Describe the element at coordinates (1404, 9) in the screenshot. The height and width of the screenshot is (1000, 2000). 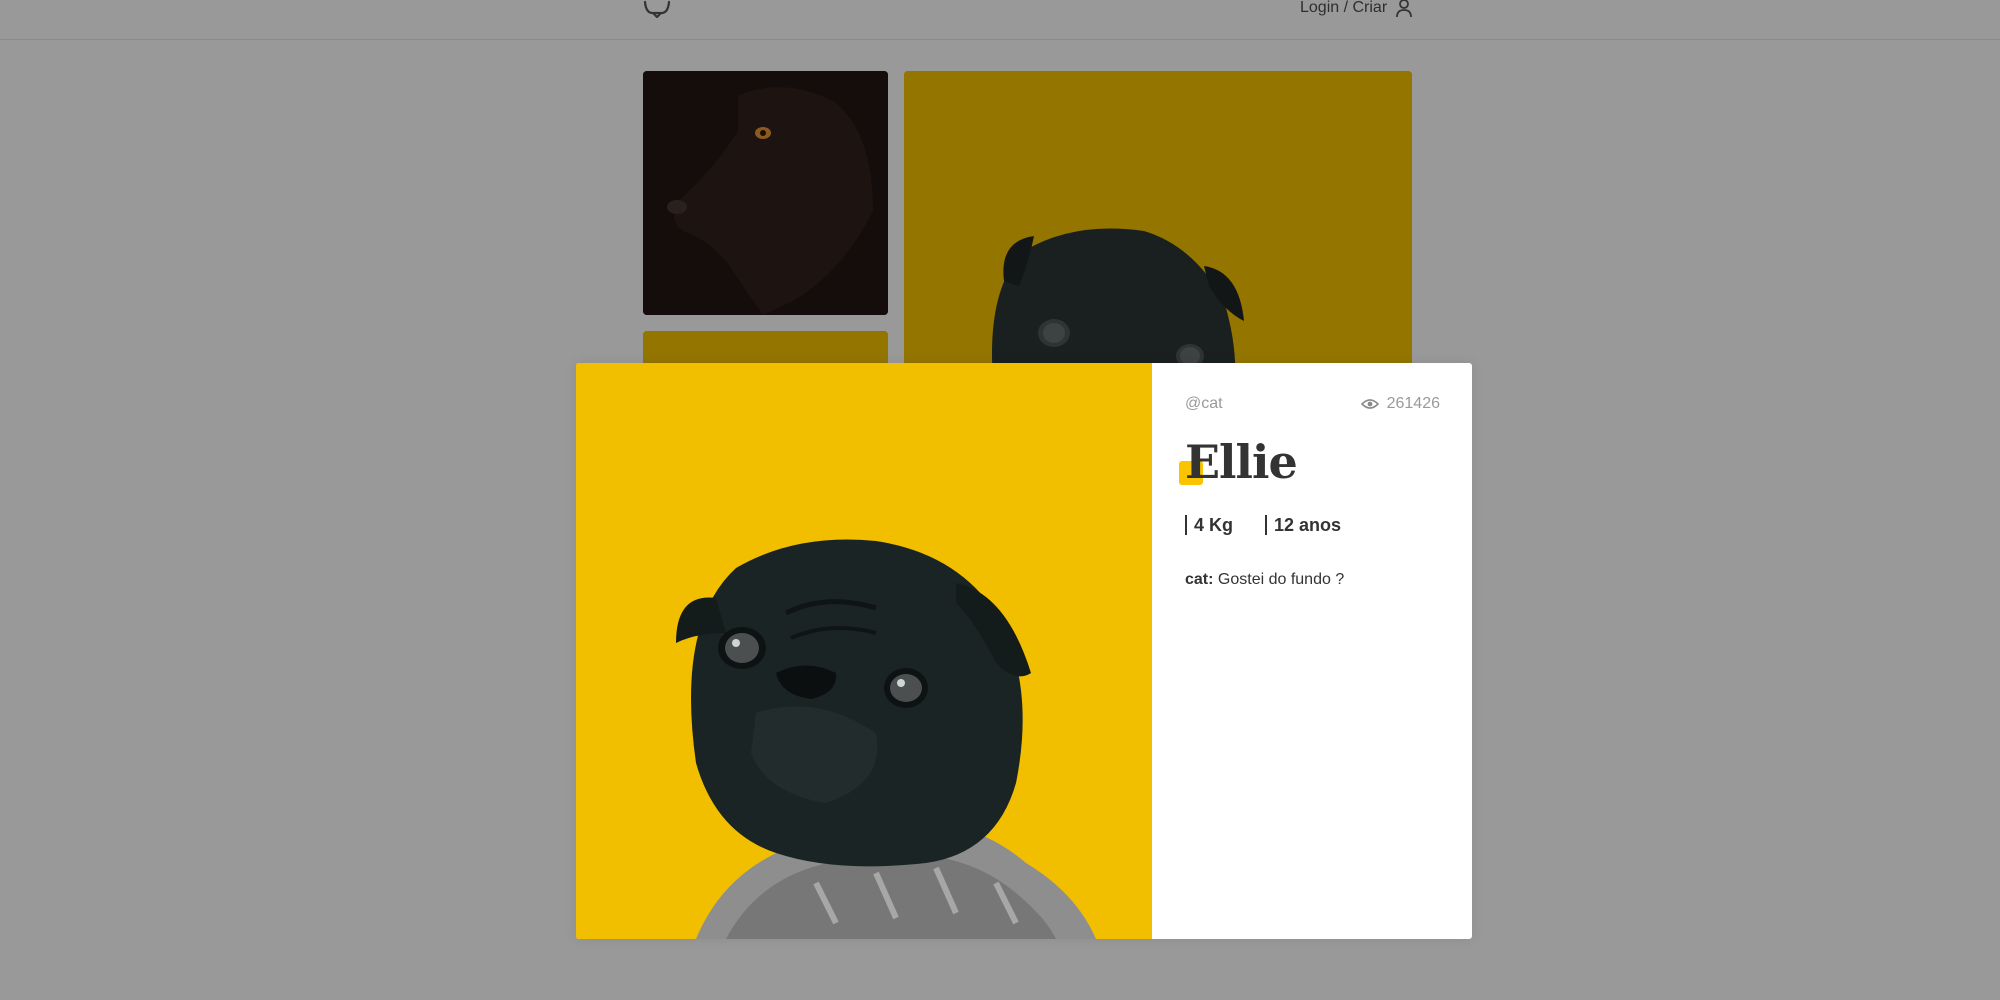
I see `user-icon` at that location.